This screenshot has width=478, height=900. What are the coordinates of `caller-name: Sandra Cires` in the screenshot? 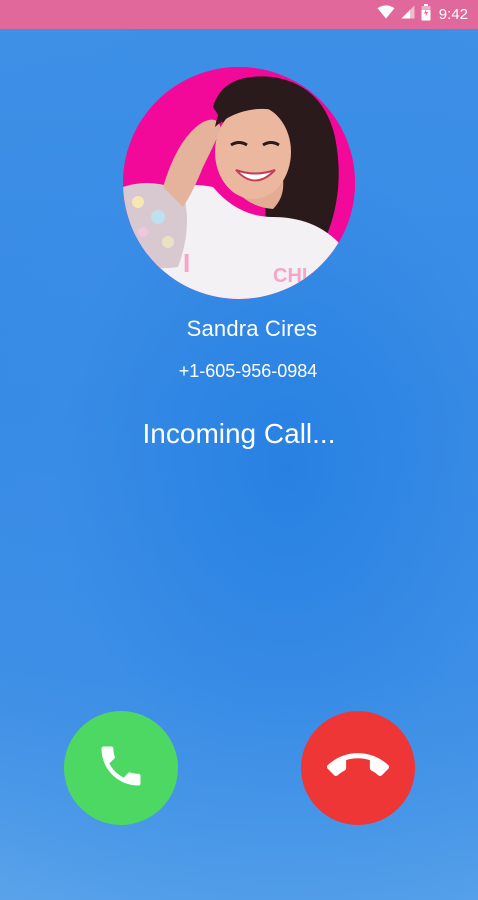 It's located at (252, 328).